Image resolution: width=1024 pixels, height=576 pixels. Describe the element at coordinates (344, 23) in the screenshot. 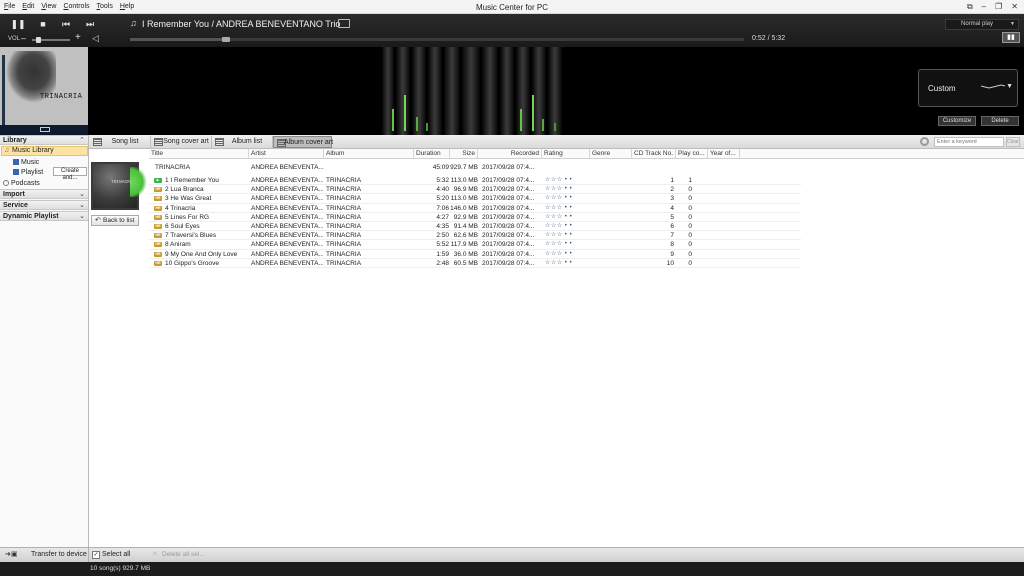

I see `share-icon` at that location.